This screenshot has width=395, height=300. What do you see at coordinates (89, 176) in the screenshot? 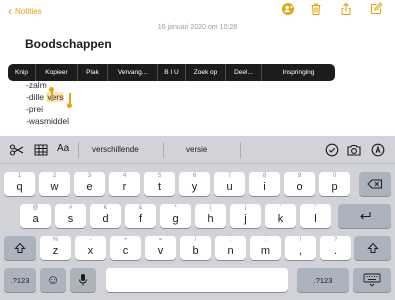
I see `key-alt-label: 3` at bounding box center [89, 176].